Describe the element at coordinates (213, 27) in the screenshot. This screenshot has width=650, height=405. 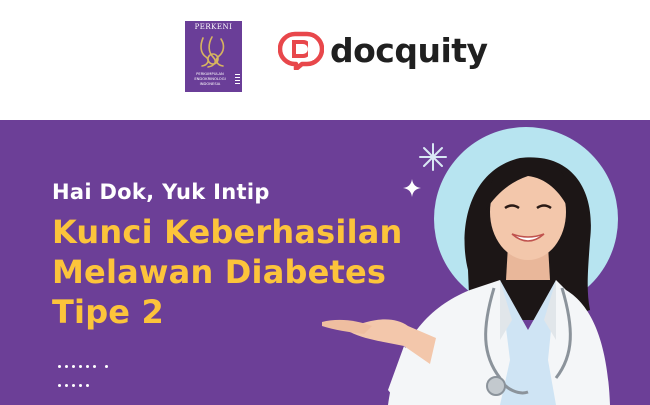
I see `perkeni-logo-name: PERKENI` at that location.